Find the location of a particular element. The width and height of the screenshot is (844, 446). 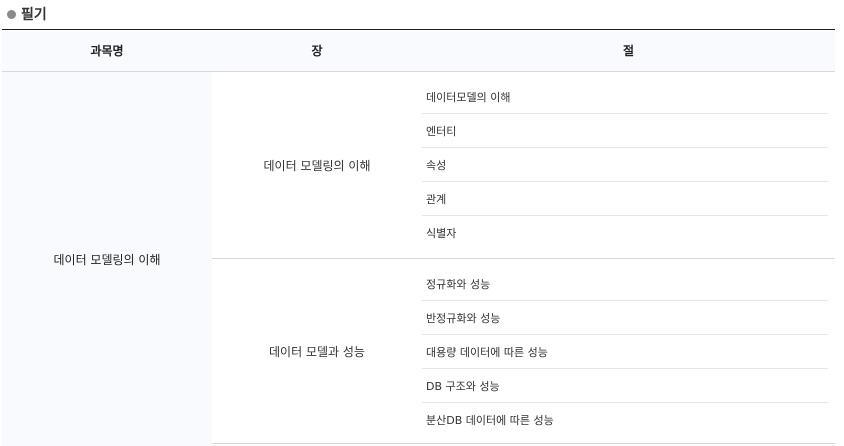

section-item: 속성 is located at coordinates (625, 165).